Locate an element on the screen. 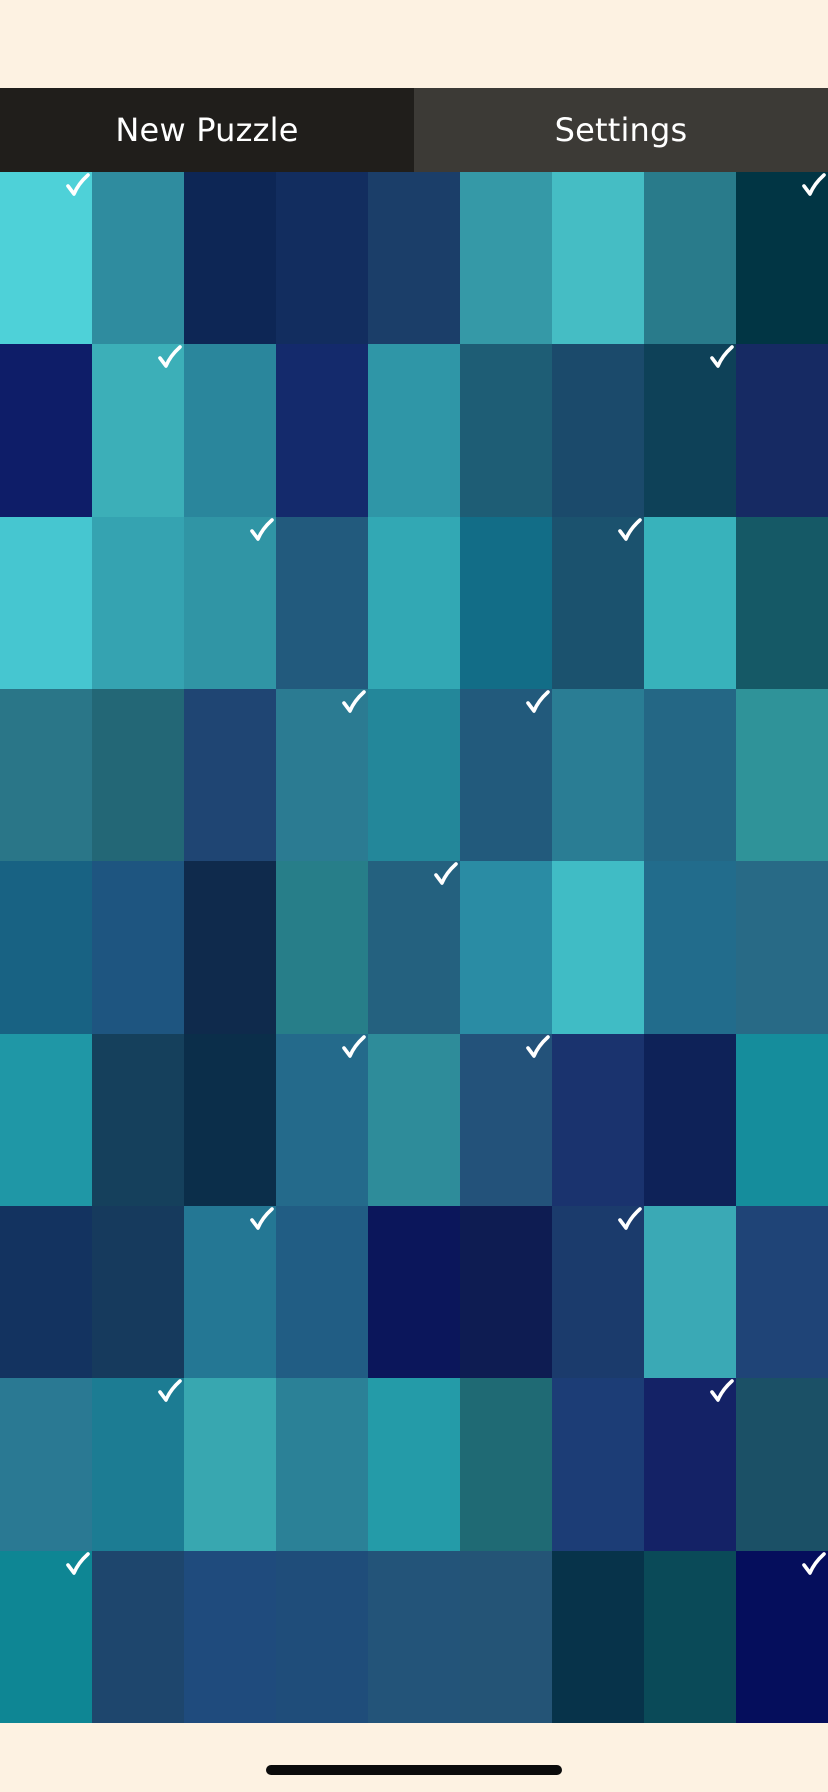  settings-button: Settings is located at coordinates (621, 130).